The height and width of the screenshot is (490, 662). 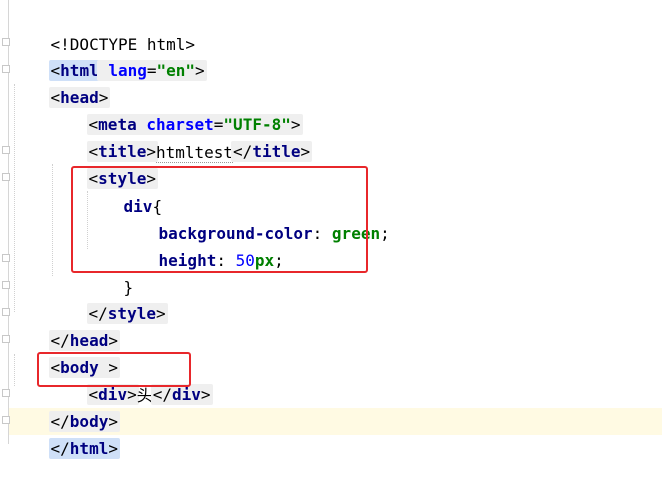 I want to click on title-close-tag: </title>, so click(x=272, y=151).